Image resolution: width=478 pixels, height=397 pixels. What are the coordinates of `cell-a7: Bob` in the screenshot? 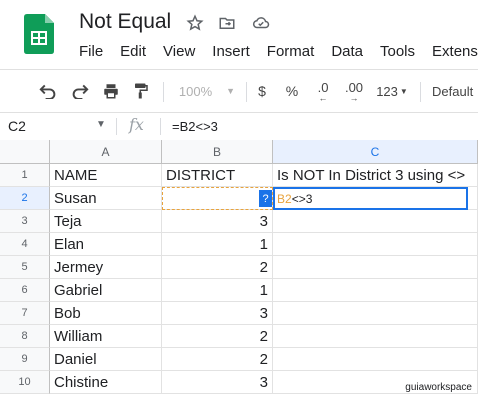 It's located at (106, 313).